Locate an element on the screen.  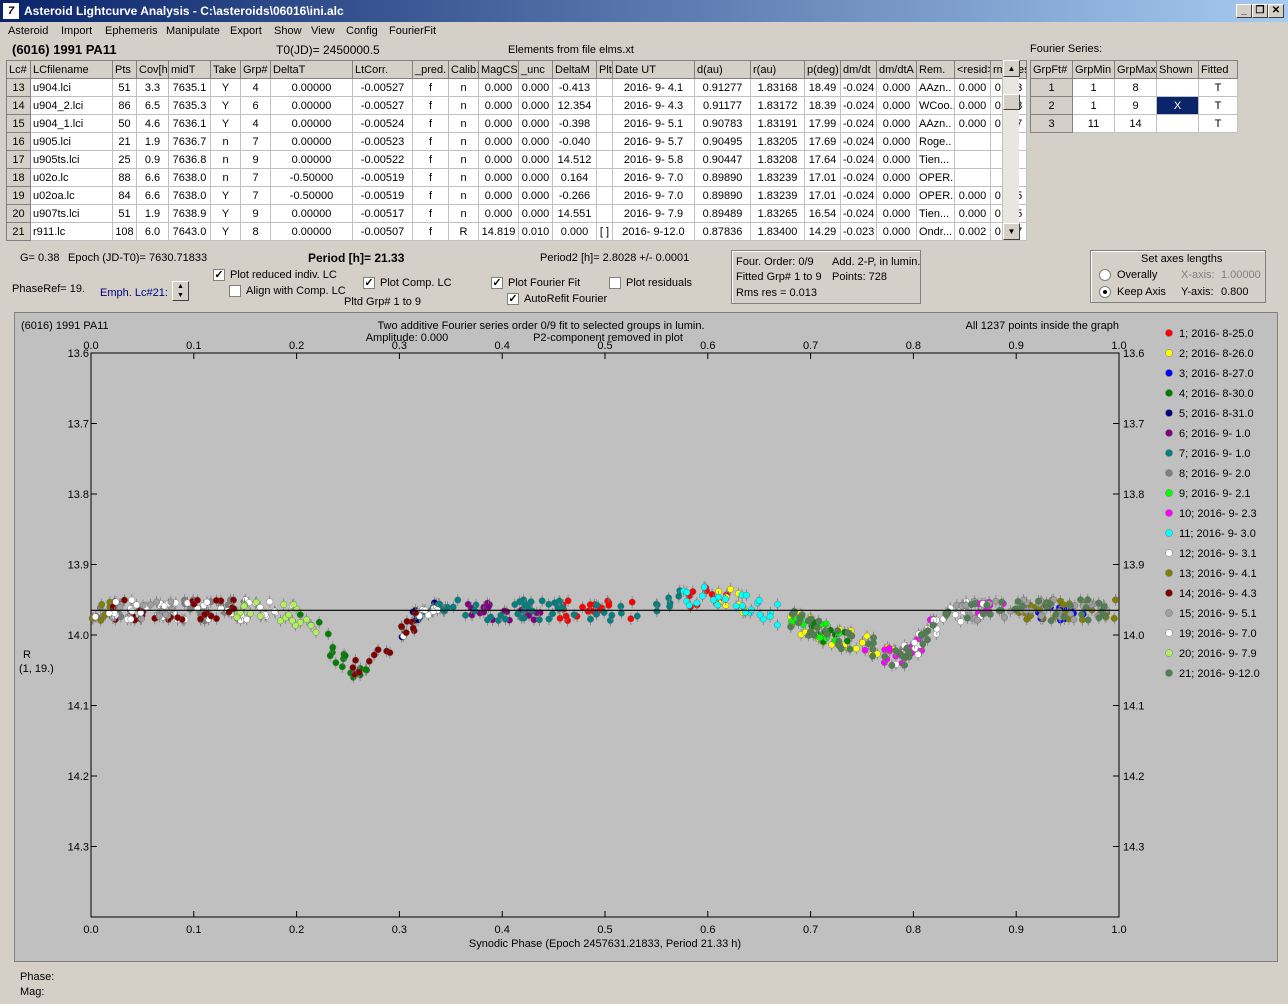
table-cell: -0.00524 is located at coordinates (382, 123).